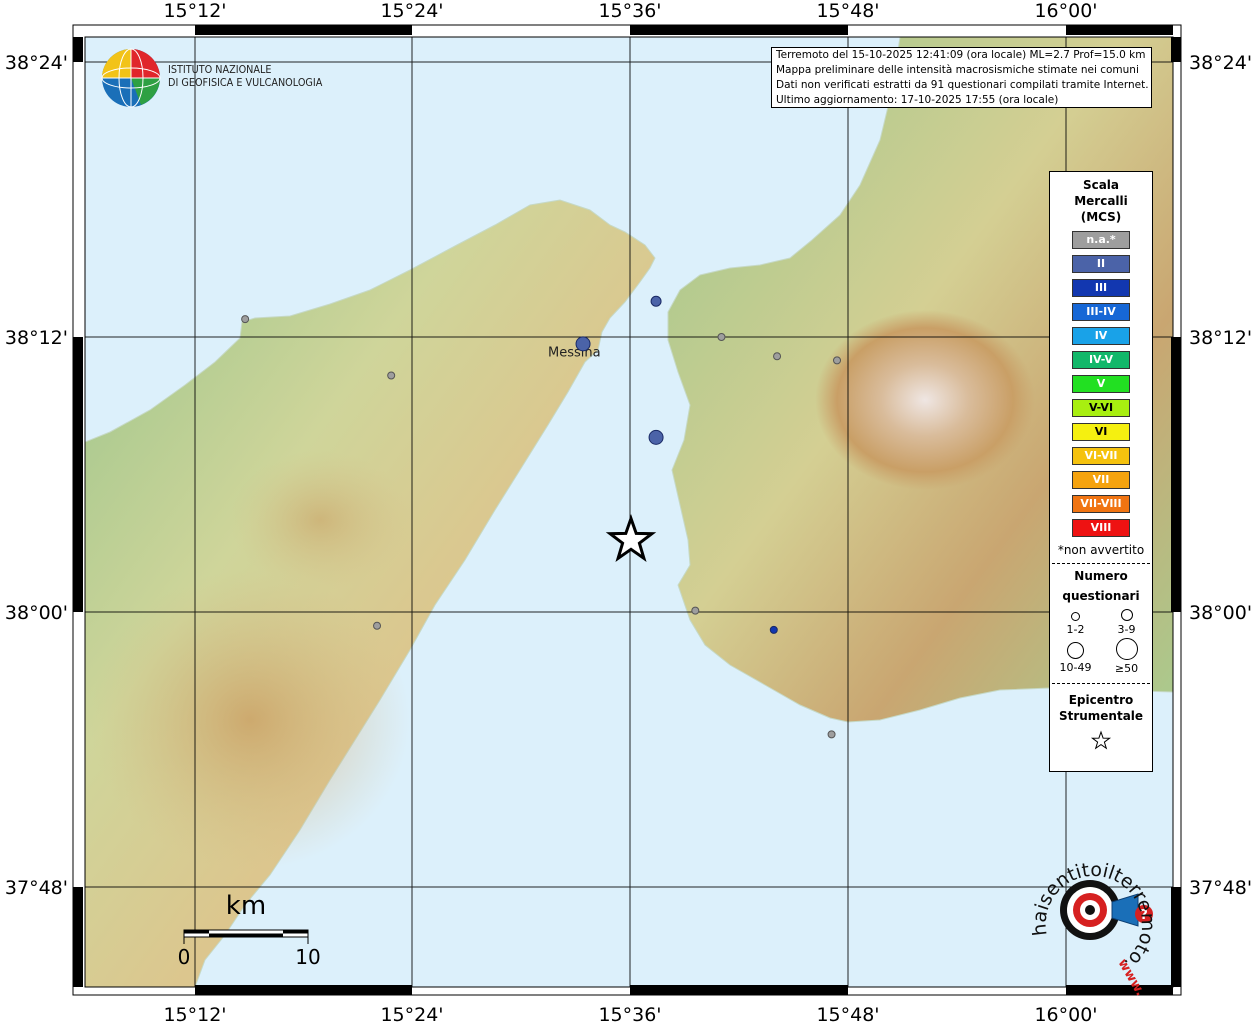  Describe the element at coordinates (246, 906) in the screenshot. I see `scale-bar-unit: km` at that location.